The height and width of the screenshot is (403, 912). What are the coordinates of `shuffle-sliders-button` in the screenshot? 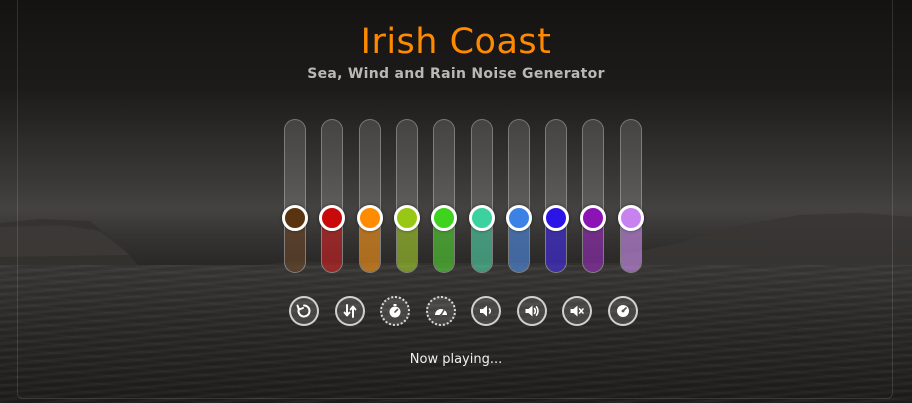 It's located at (350, 311).